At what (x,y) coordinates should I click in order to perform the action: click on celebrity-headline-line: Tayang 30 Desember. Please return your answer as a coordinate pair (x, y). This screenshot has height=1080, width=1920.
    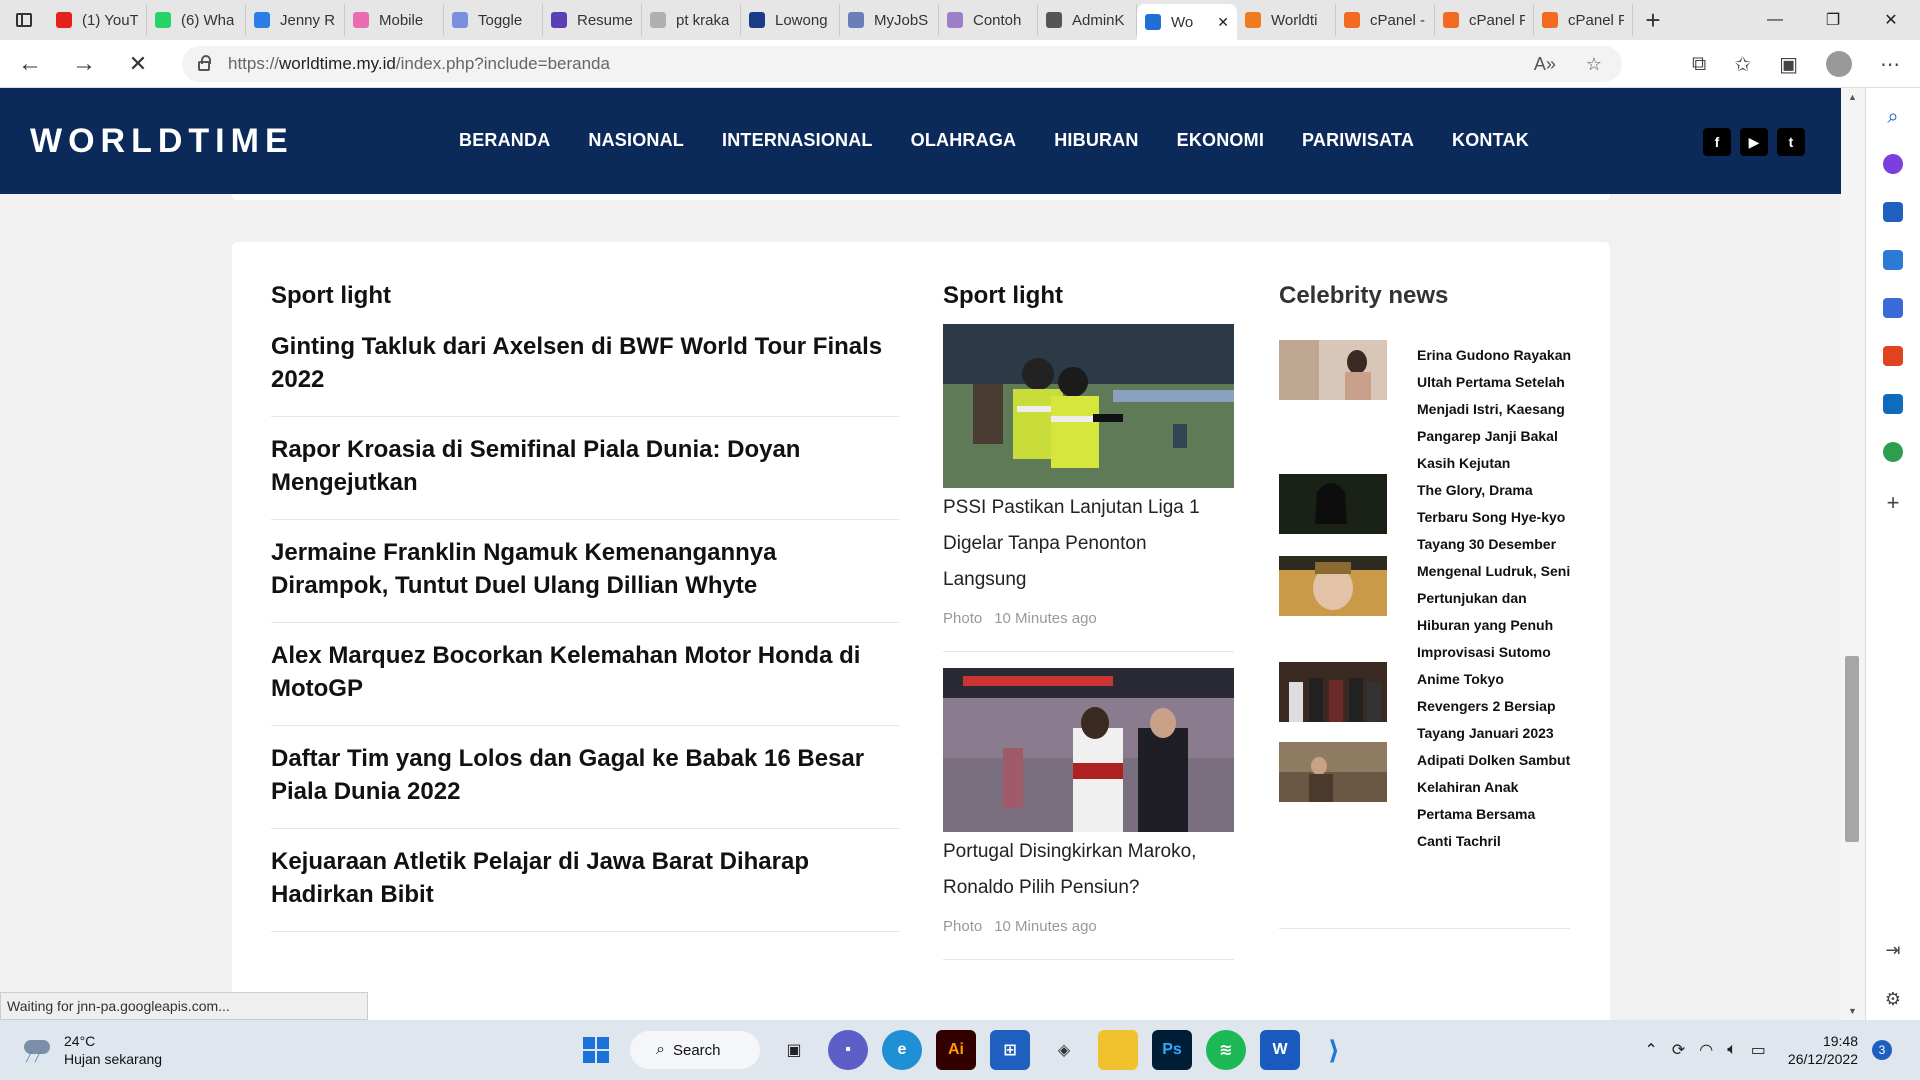
    Looking at the image, I should click on (1497, 544).